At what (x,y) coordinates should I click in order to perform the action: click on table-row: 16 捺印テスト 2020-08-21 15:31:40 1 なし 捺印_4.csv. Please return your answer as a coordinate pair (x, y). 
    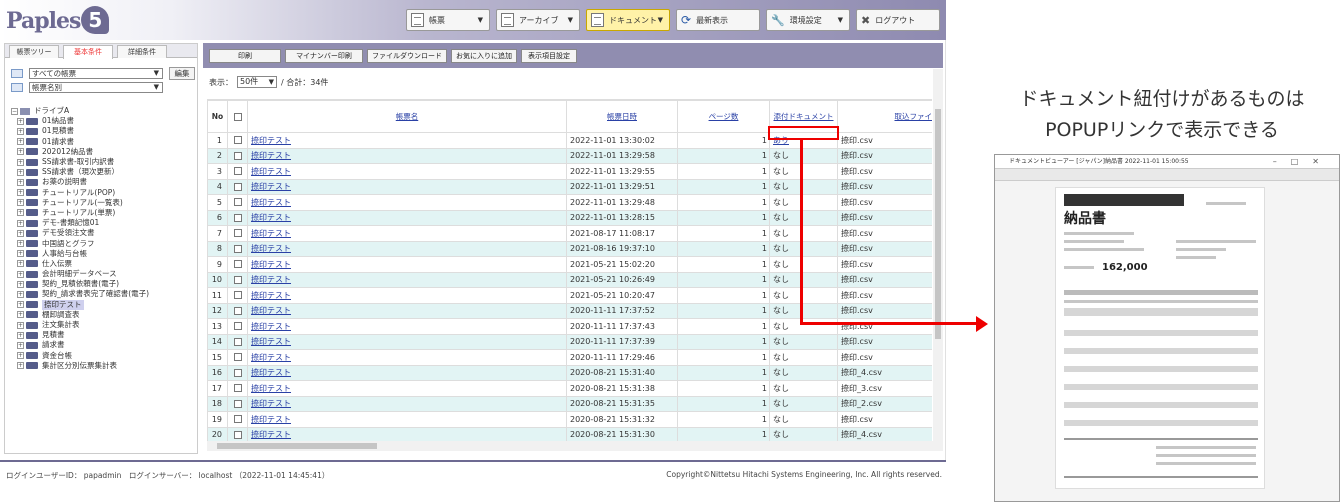
    Looking at the image, I should click on (569, 372).